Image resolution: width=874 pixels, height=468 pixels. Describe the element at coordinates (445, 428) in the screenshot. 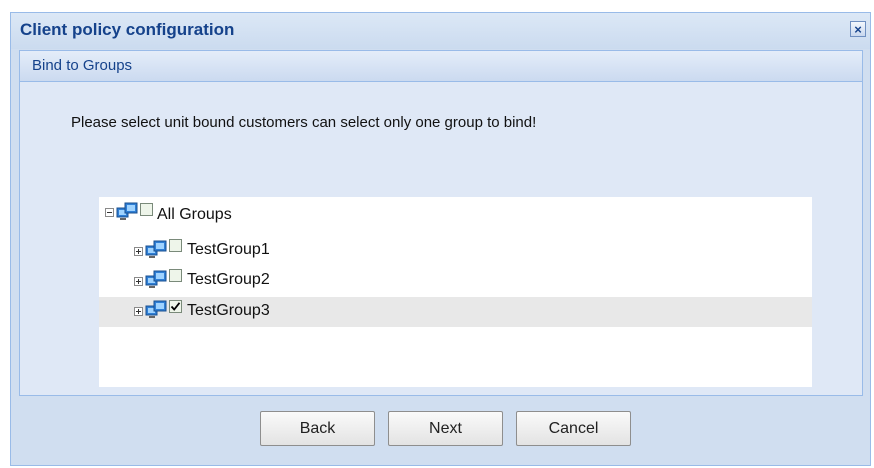

I see `next-button: Next` at that location.